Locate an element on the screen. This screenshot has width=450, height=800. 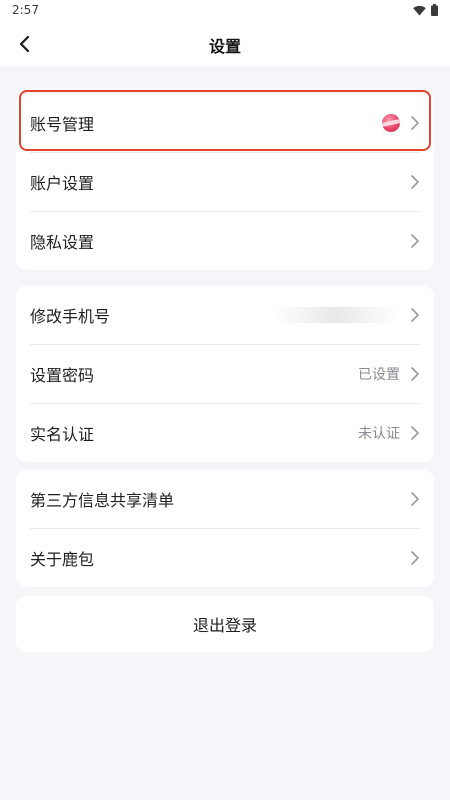
row-right: 未认证 is located at coordinates (389, 433).